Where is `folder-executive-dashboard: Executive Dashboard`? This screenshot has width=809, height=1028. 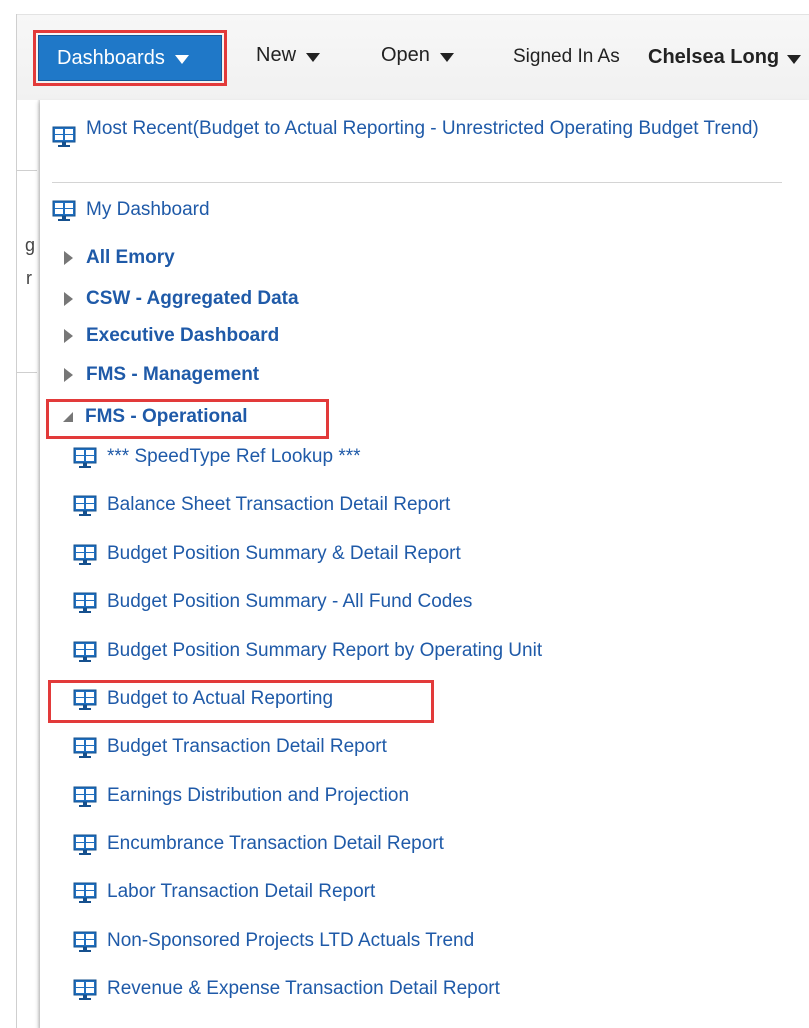
folder-executive-dashboard: Executive Dashboard is located at coordinates (171, 336).